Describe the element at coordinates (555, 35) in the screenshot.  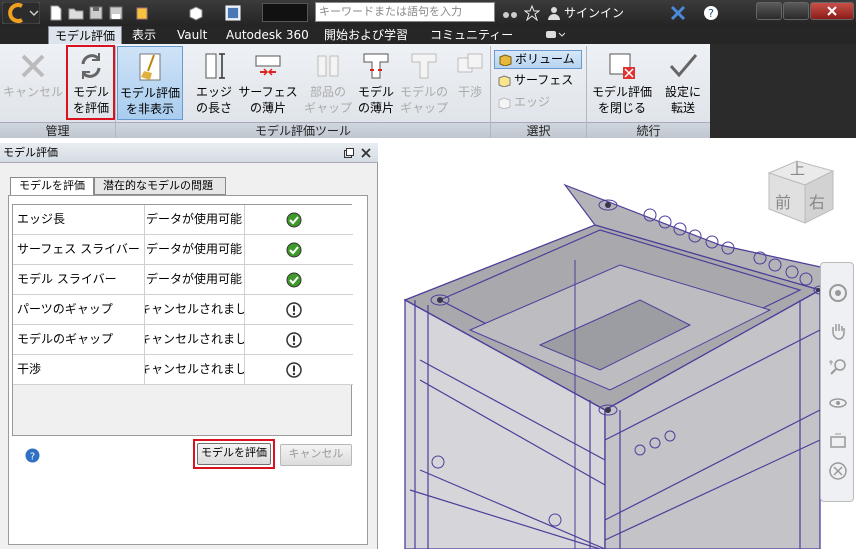
I see `panel-toggle-icon` at that location.